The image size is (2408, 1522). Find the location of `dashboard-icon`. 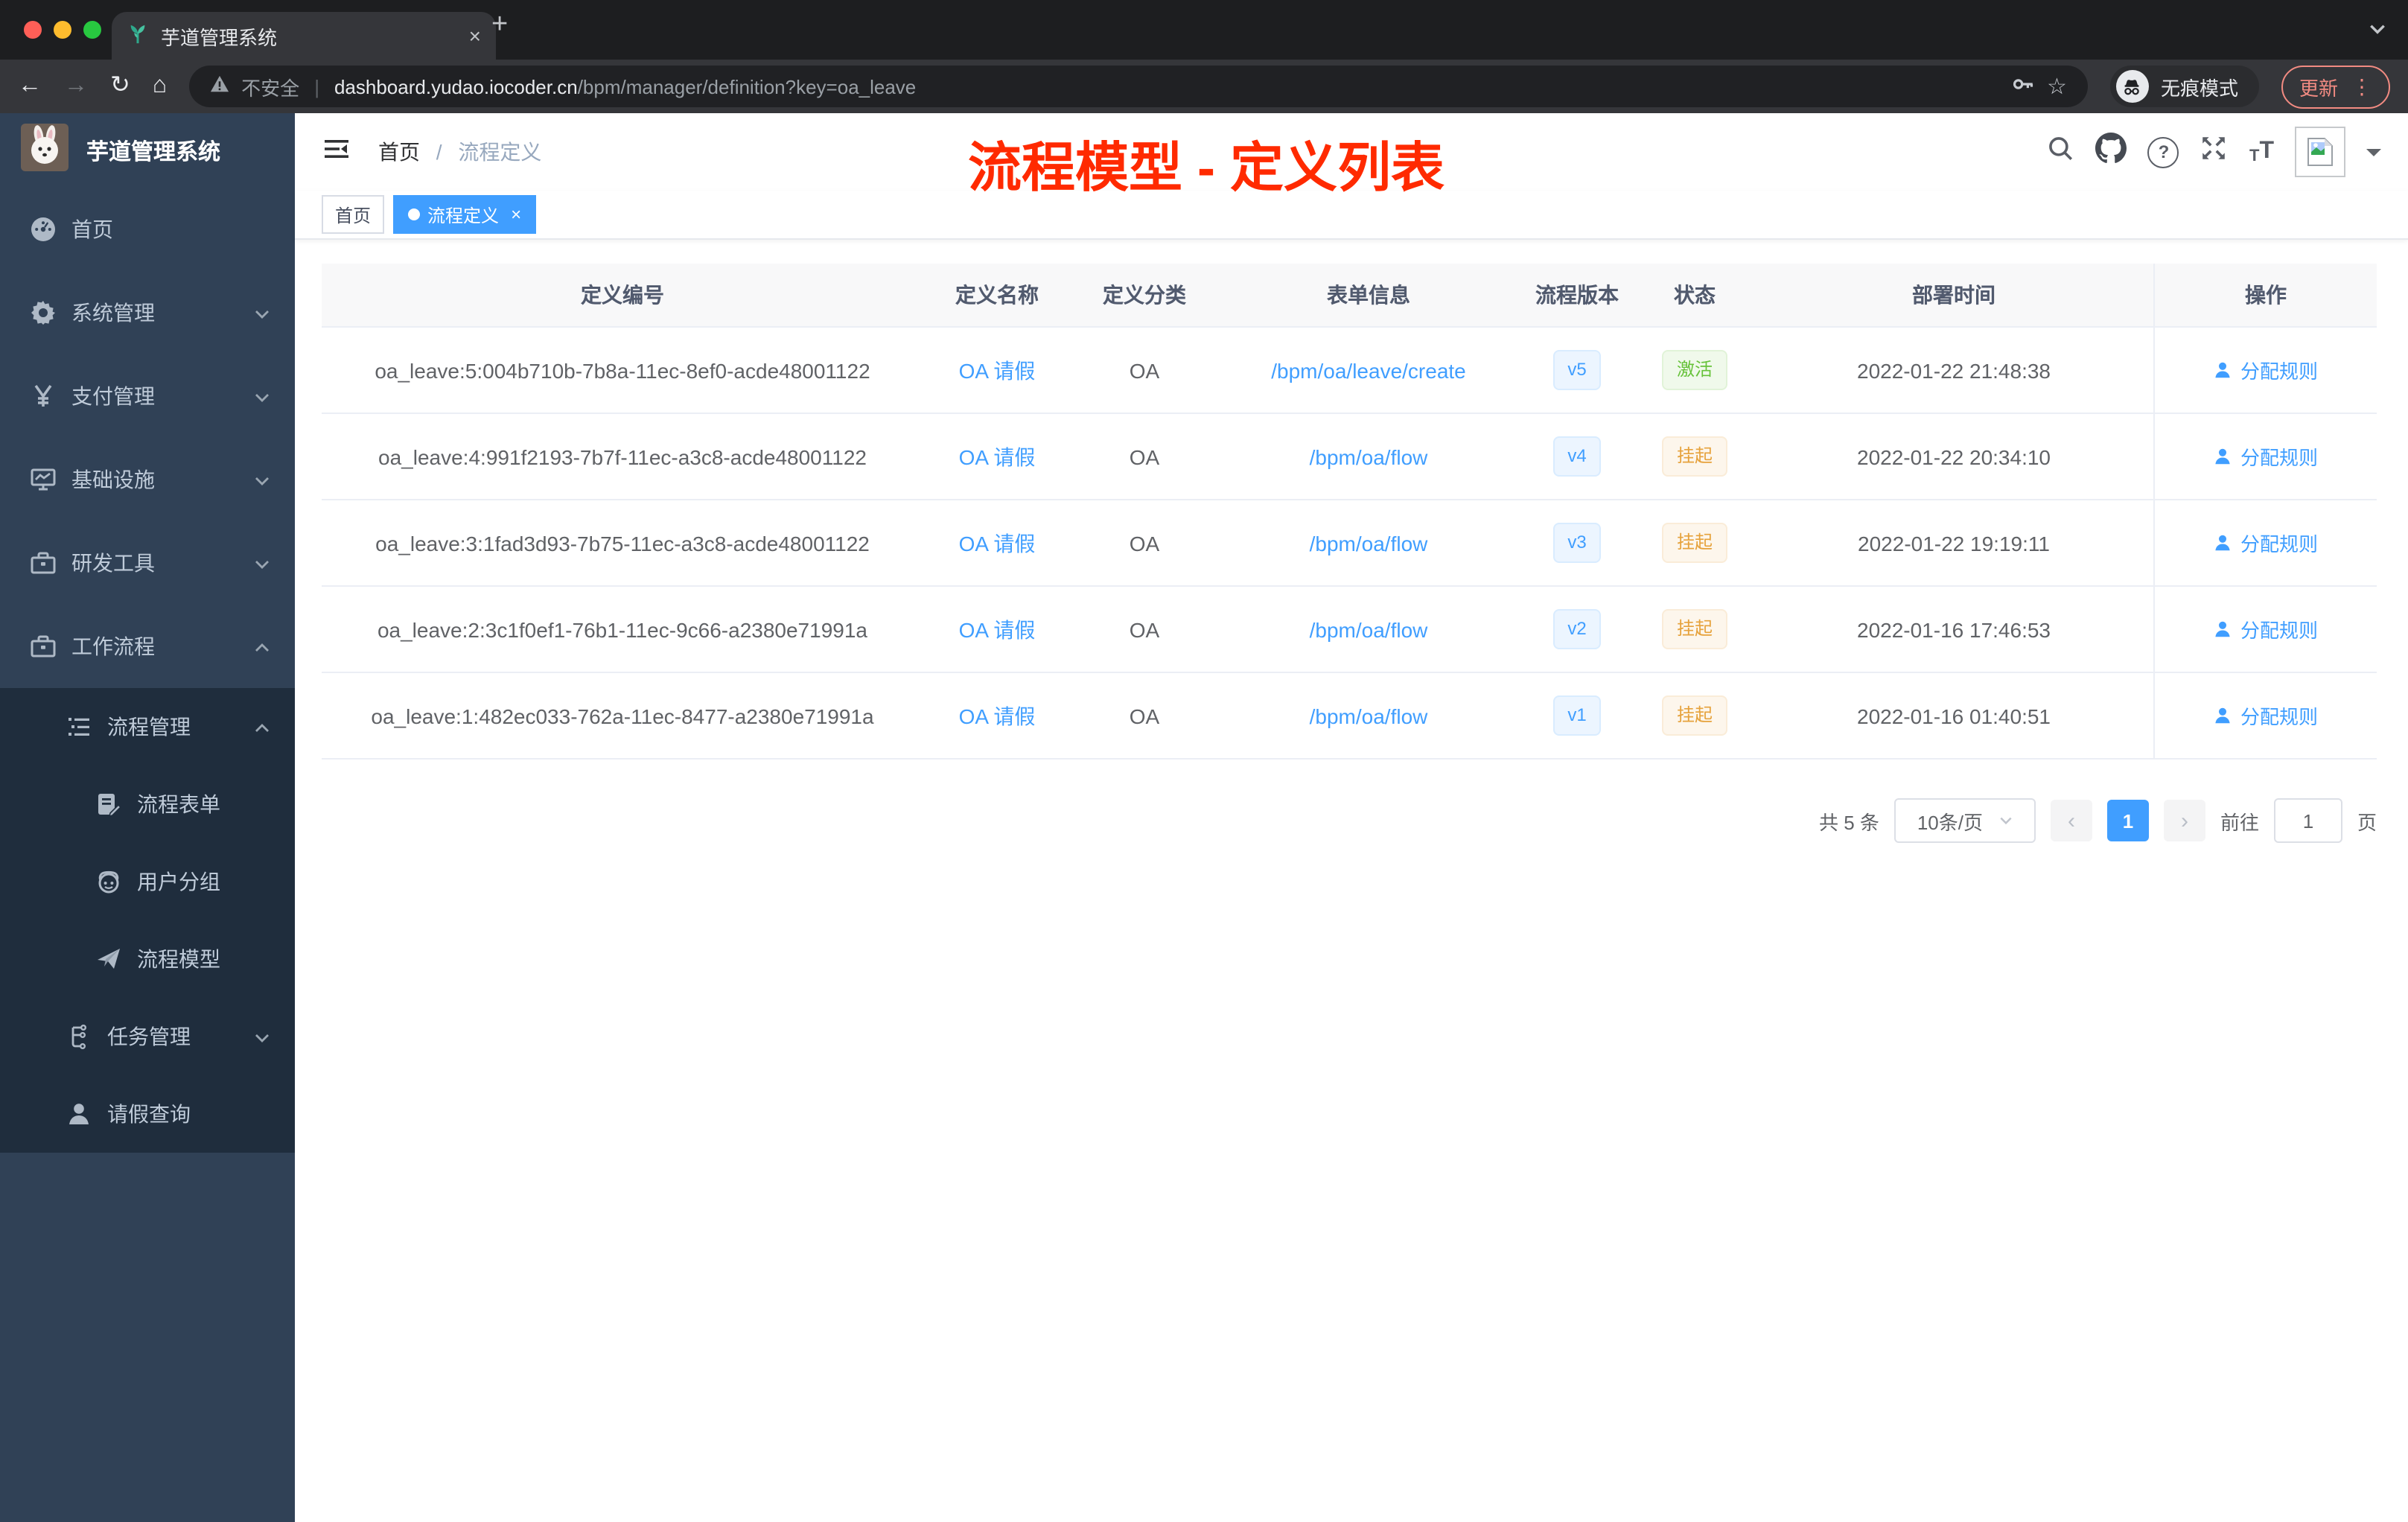

dashboard-icon is located at coordinates (43, 229).